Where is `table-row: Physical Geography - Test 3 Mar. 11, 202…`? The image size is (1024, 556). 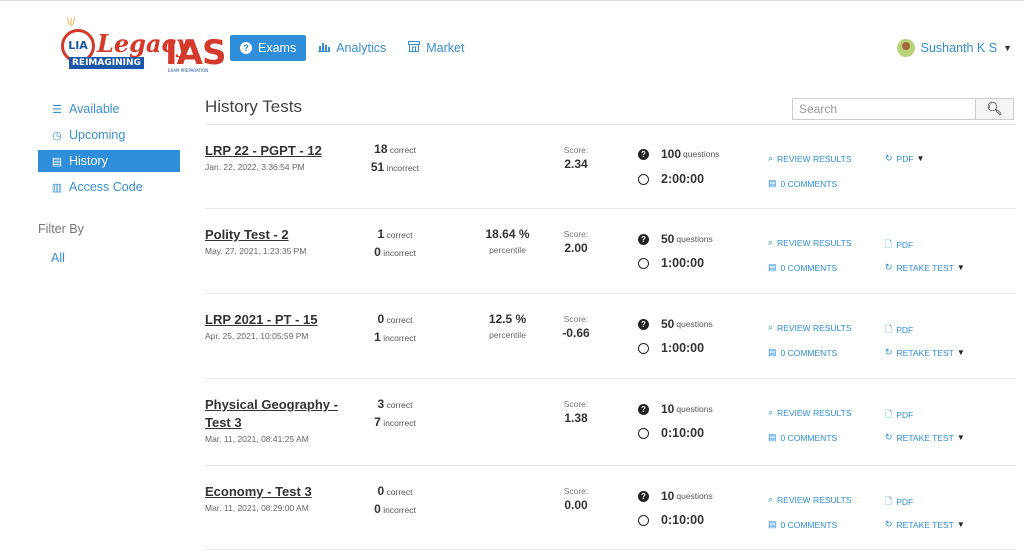
table-row: Physical Geography - Test 3 Mar. 11, 202… is located at coordinates (610, 421).